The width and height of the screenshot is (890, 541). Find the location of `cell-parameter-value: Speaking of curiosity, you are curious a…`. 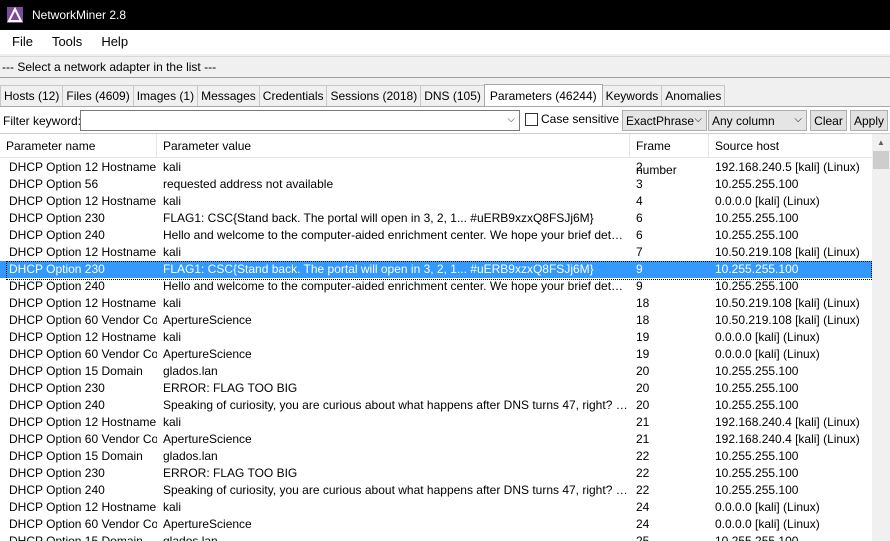

cell-parameter-value: Speaking of curiosity, you are curious a… is located at coordinates (395, 490).